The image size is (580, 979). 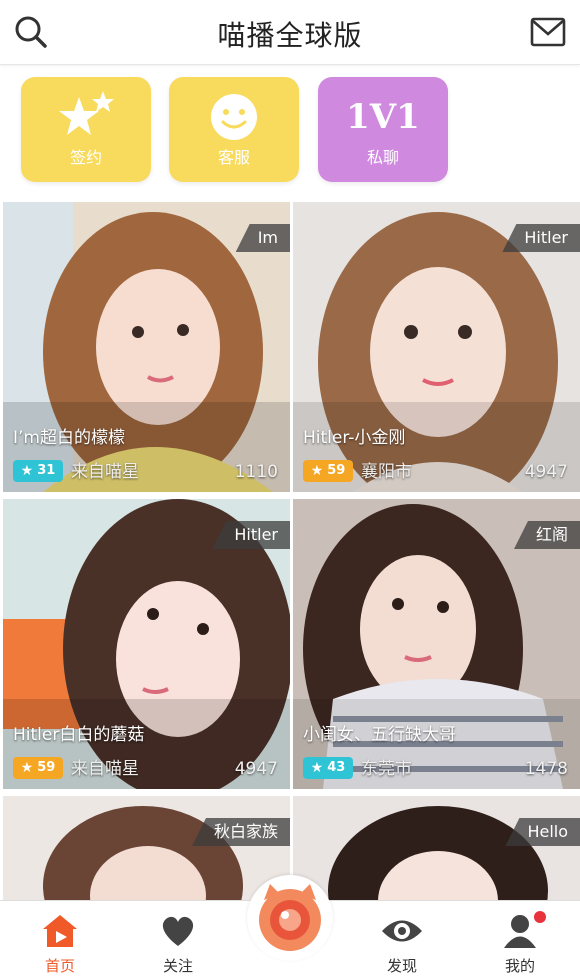 I want to click on tab-discover: 发现, so click(x=402, y=943).